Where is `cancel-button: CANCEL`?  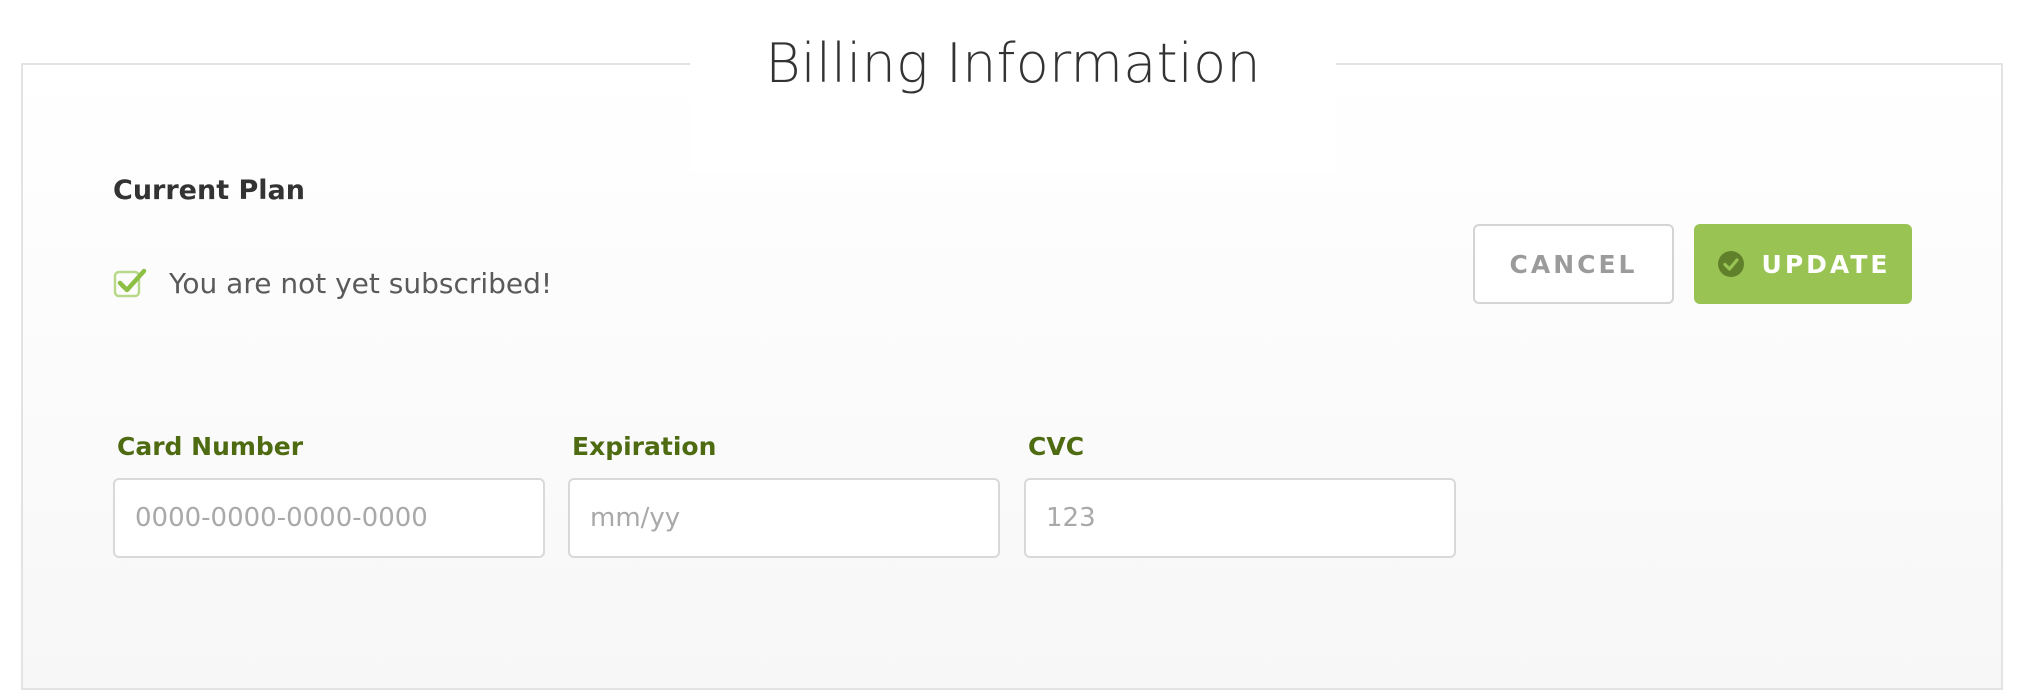
cancel-button: CANCEL is located at coordinates (1573, 264).